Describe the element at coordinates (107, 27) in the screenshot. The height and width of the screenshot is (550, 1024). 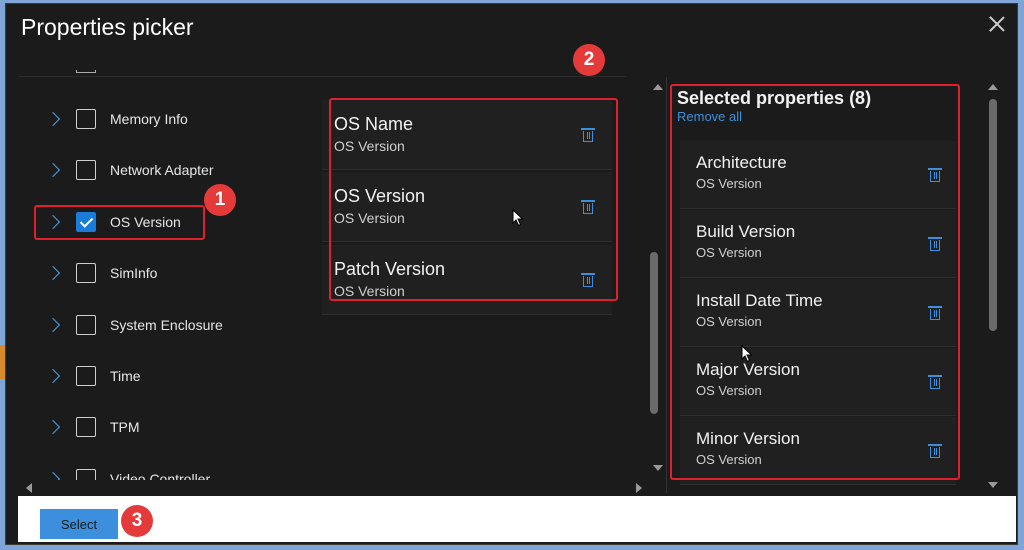
I see `dialog-title: Properties picker` at that location.